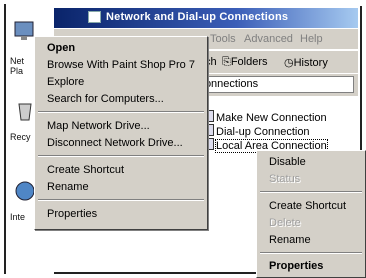  What do you see at coordinates (121, 48) in the screenshot?
I see `menu-open: Open` at bounding box center [121, 48].